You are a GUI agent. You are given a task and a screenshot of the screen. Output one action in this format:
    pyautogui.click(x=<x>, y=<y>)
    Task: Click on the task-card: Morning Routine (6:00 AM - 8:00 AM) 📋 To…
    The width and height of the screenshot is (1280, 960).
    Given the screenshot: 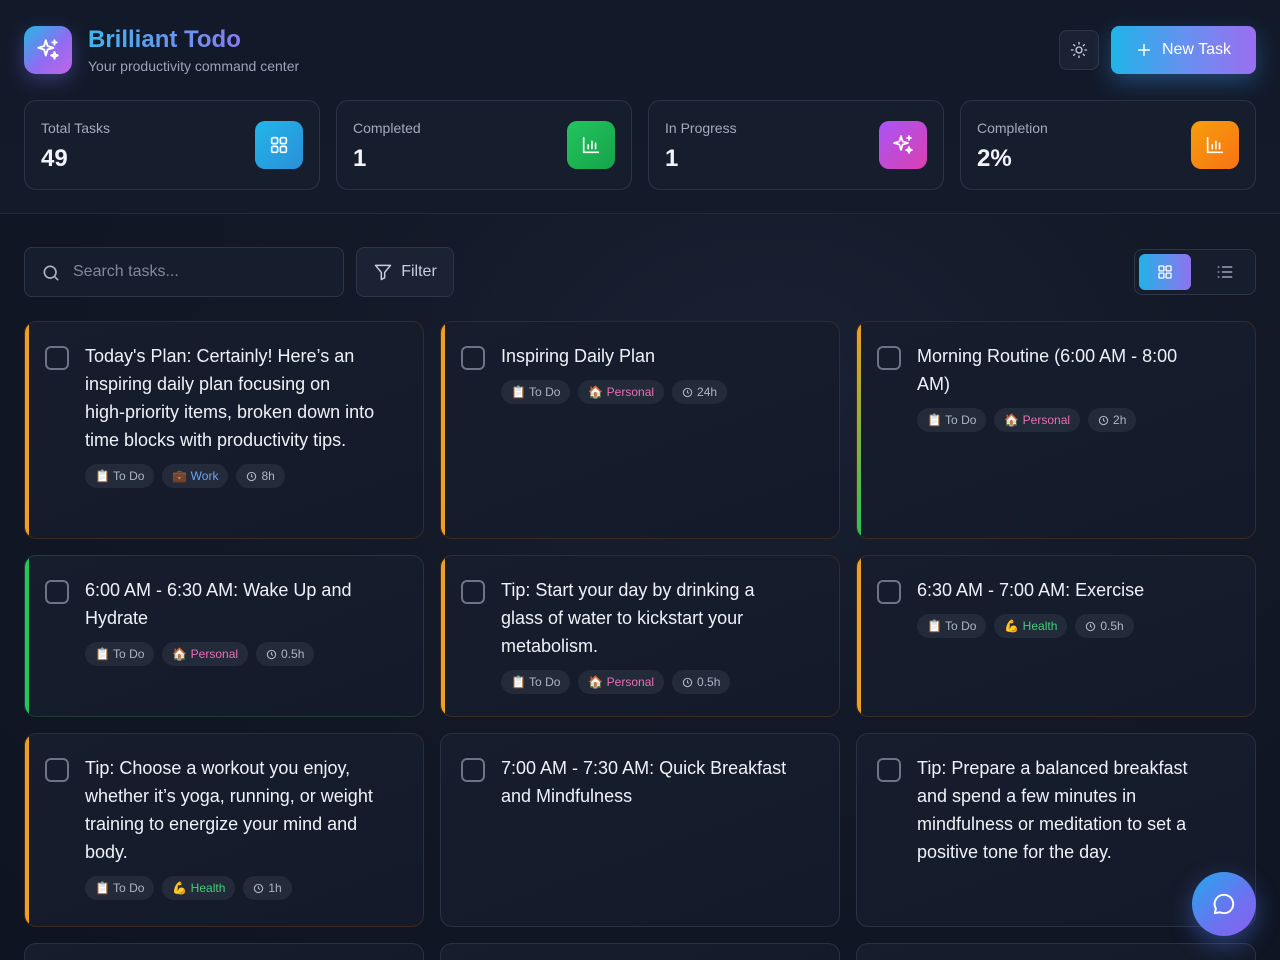 What is the action you would take?
    pyautogui.click(x=1056, y=430)
    